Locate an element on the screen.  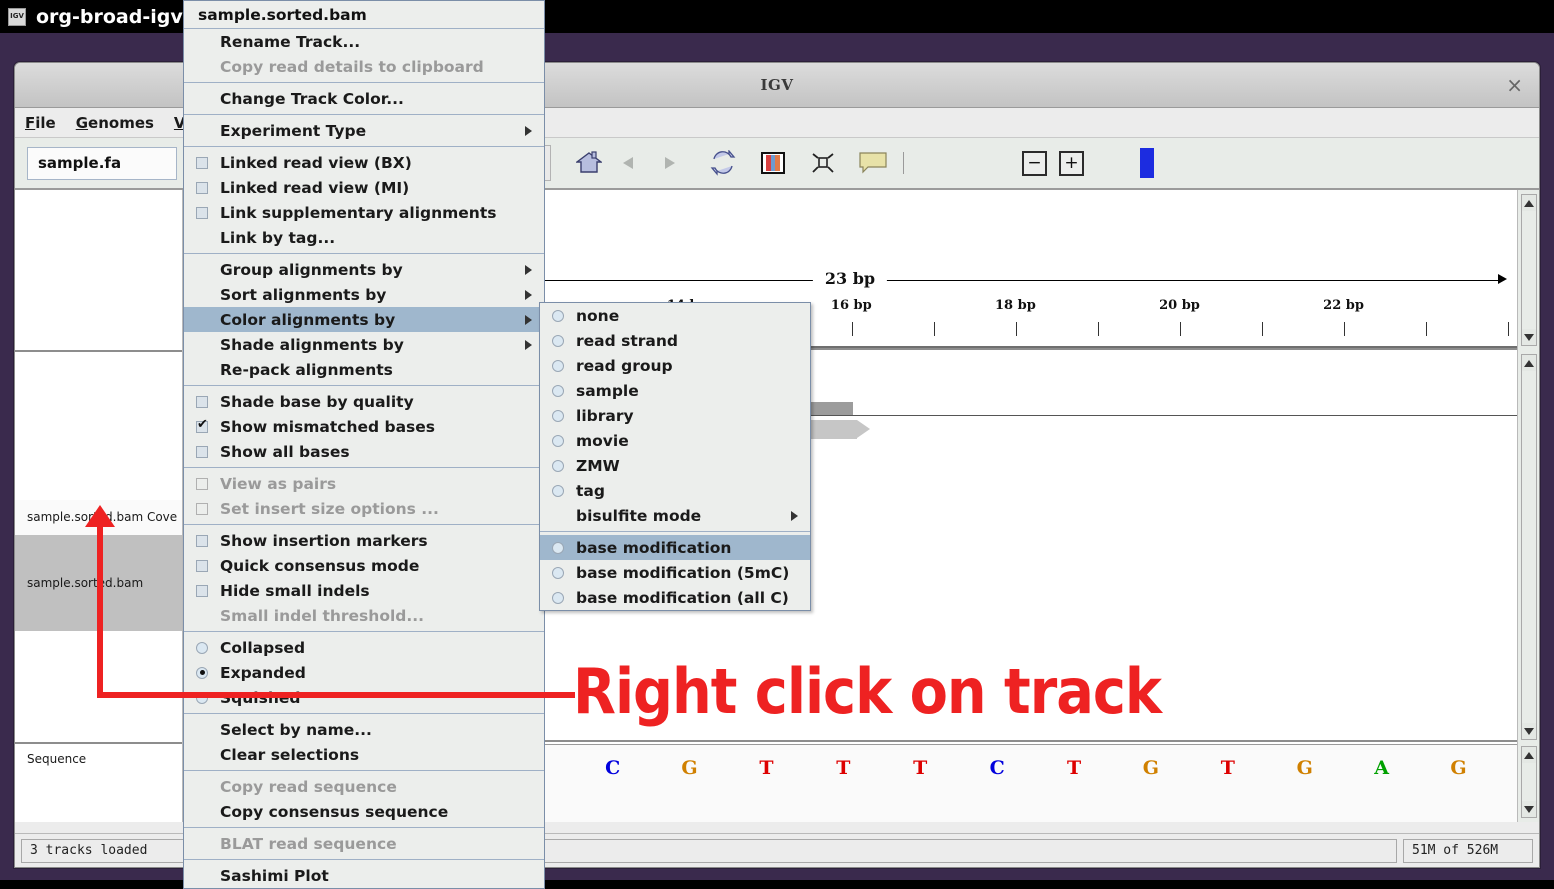
divider is located at coordinates (98, 351).